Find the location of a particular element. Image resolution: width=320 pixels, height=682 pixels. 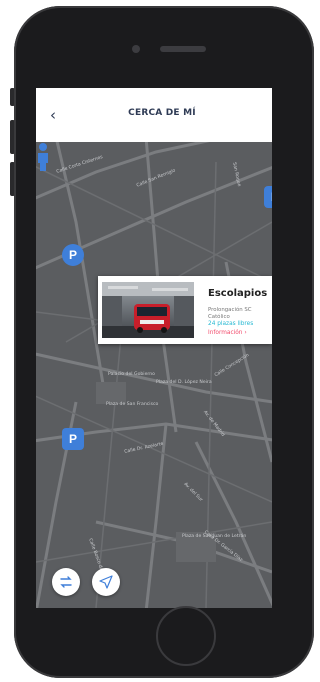

user-location-icon is located at coordinates (43, 157).